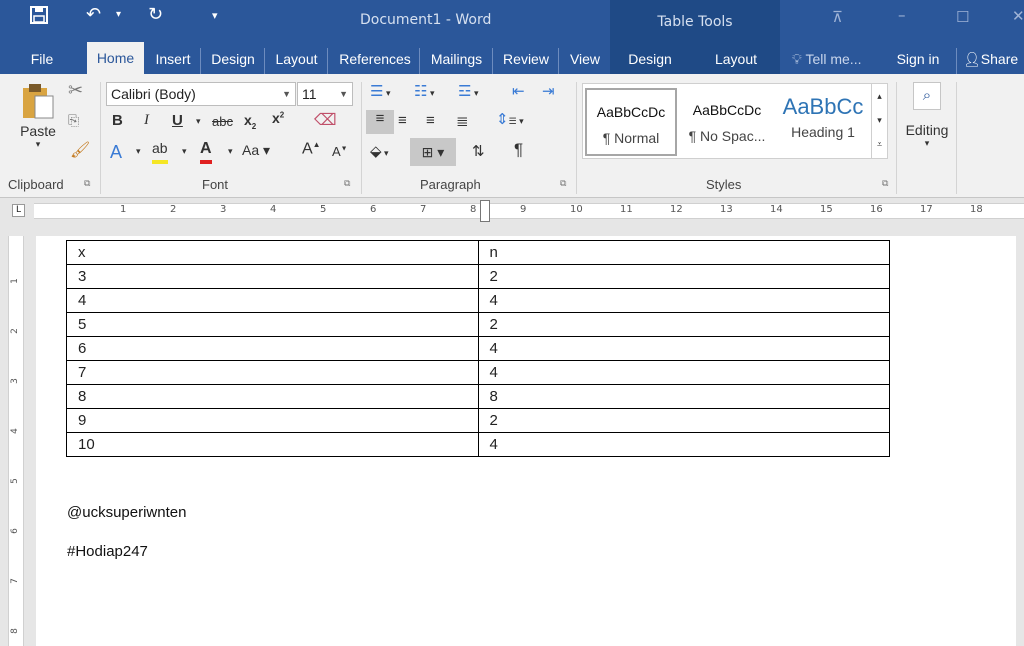 Image resolution: width=1024 pixels, height=646 pixels. I want to click on style-normal: AaBbCcDc ¶ Normal, so click(631, 122).